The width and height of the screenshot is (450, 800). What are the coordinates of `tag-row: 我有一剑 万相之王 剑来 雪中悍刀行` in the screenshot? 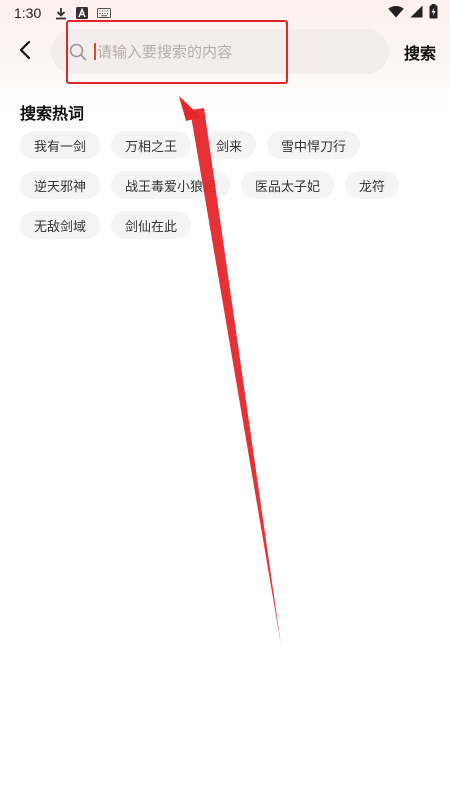 It's located at (220, 145).